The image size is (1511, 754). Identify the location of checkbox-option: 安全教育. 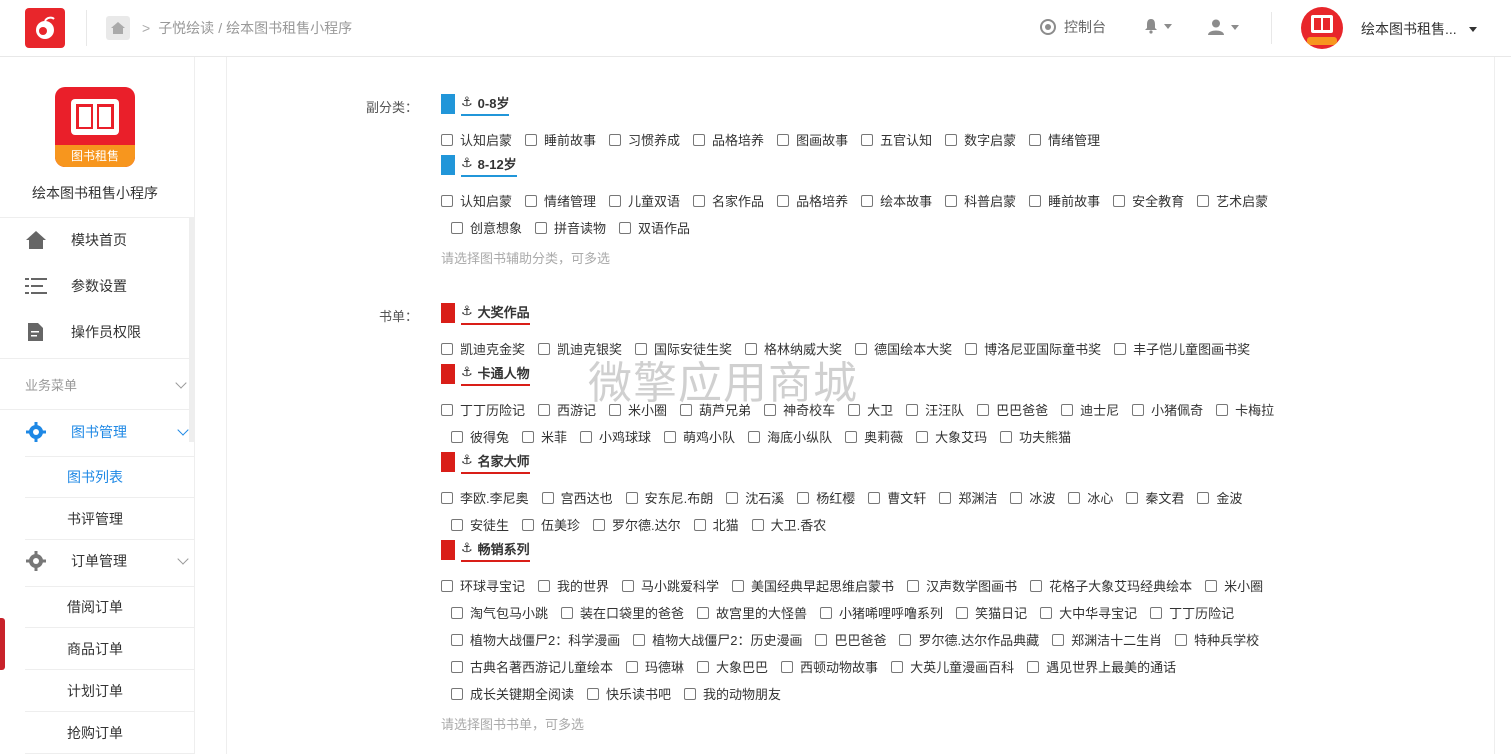
(1148, 200).